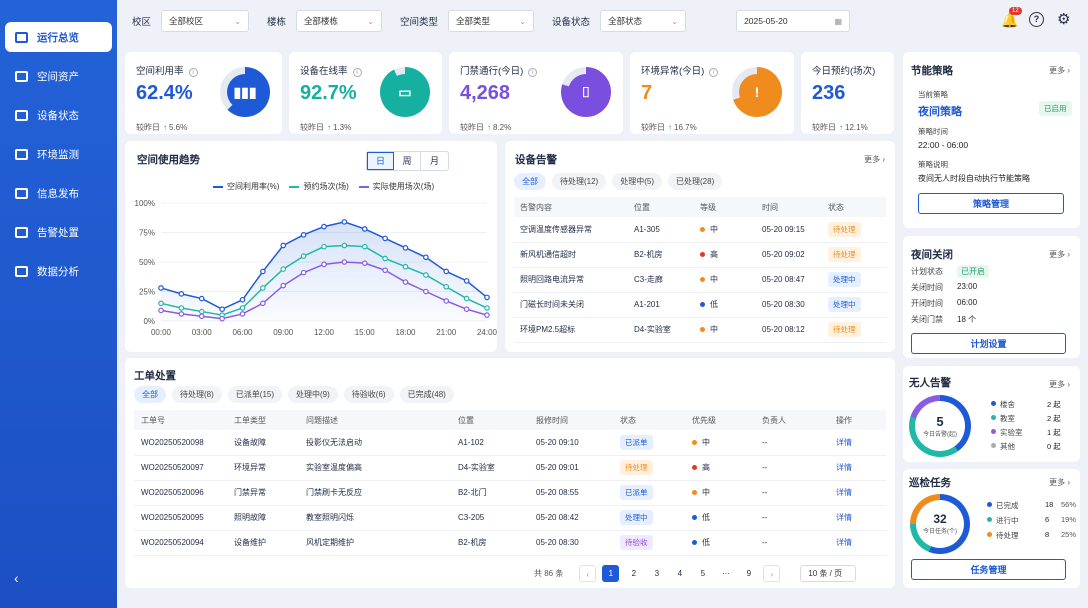 The height and width of the screenshot is (608, 1088). I want to click on level-dot, so click(702, 329).